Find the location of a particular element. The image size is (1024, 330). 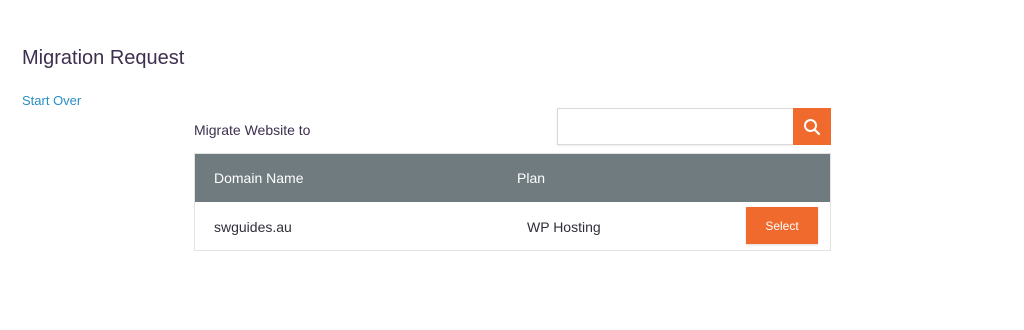

select-button: Select is located at coordinates (782, 225).